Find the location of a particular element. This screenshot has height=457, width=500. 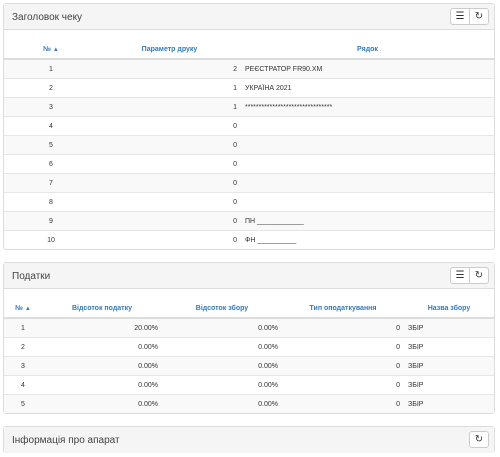

row-print-param: 2 is located at coordinates (169, 68).